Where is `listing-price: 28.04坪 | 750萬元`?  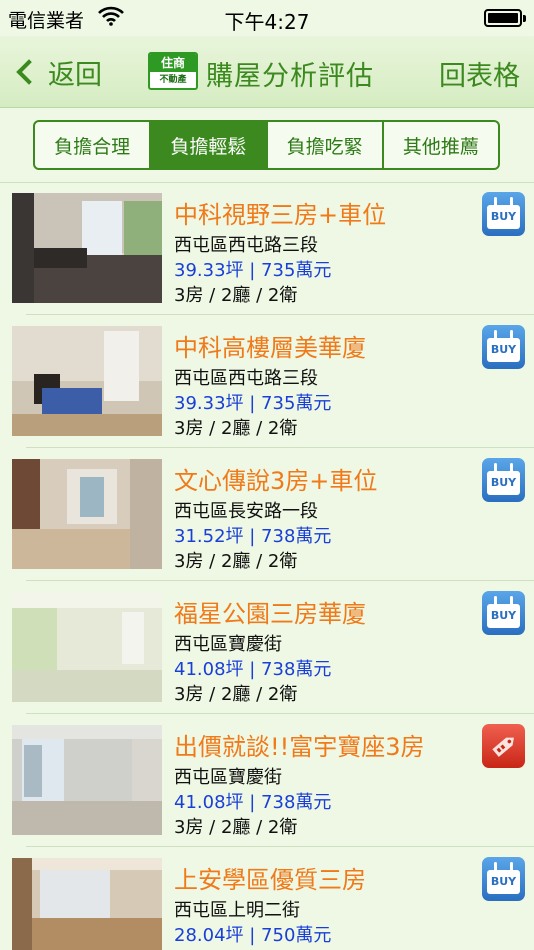
listing-price: 28.04坪 | 750萬元 is located at coordinates (253, 935).